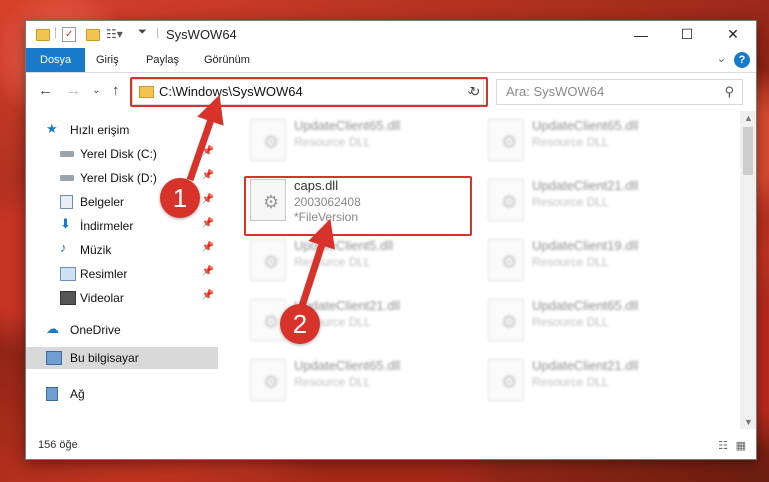  I want to click on properties-icon: ✓, so click(69, 34).